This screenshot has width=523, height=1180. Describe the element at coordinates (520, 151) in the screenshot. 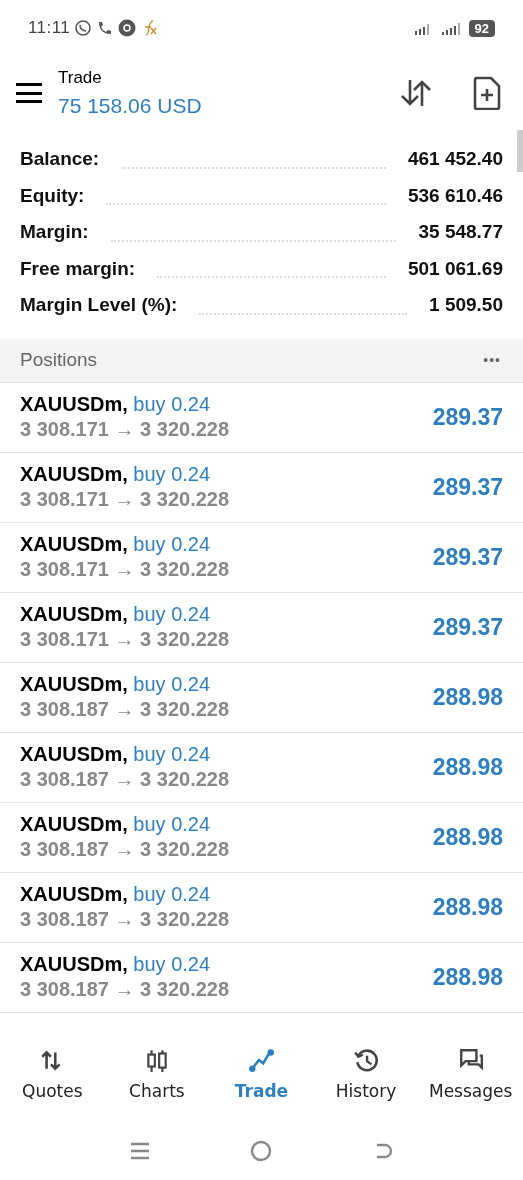

I see `scrollbar` at that location.